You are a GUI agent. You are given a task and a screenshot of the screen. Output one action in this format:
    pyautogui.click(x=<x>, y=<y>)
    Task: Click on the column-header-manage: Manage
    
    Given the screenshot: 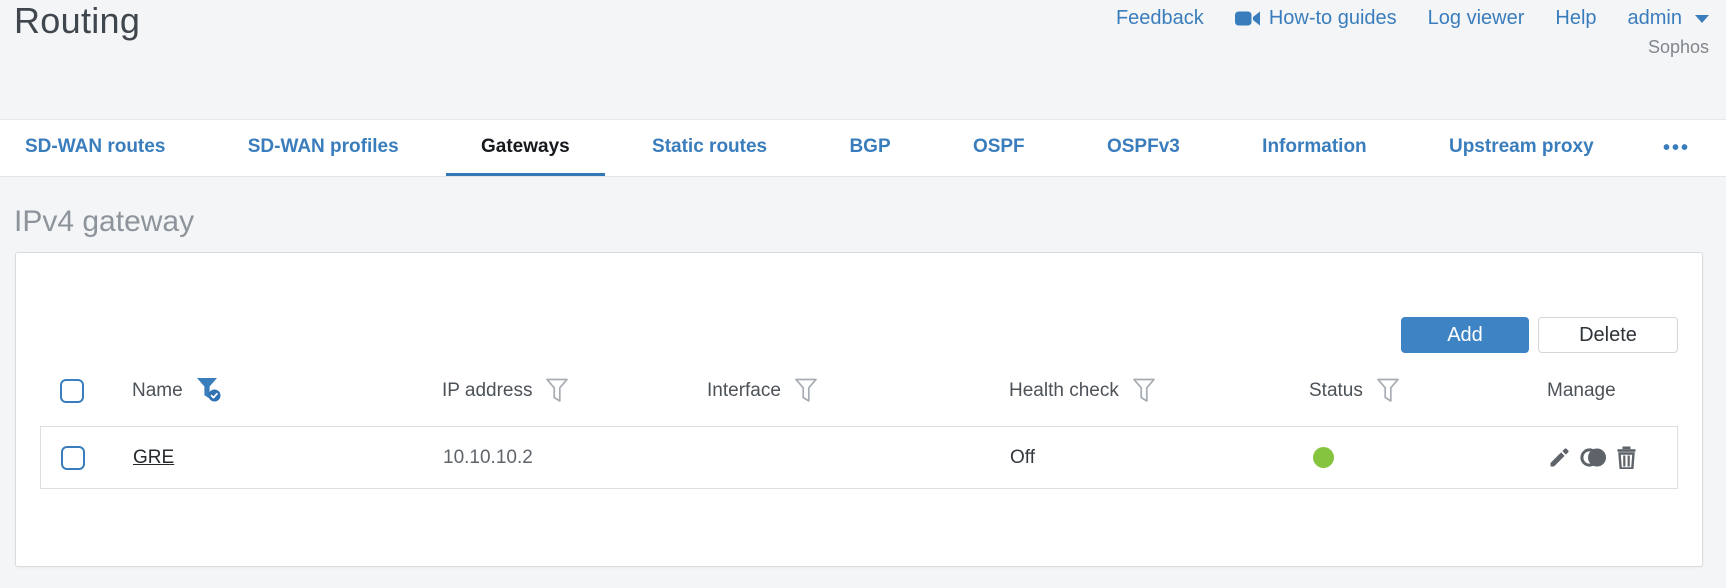 What is the action you would take?
    pyautogui.click(x=1581, y=390)
    